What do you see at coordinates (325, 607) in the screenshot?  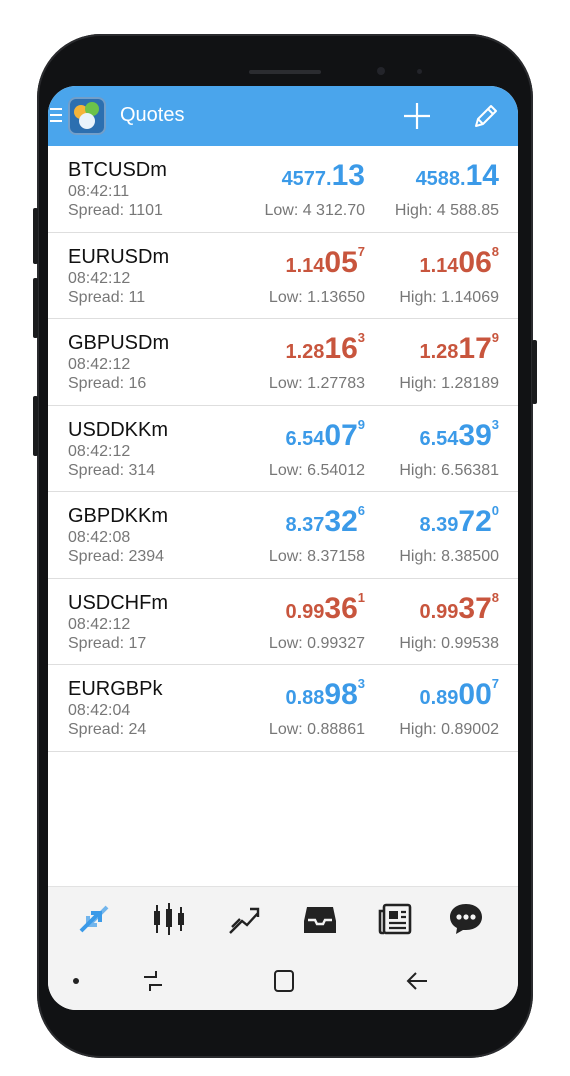 I see `bid-price: 0.99361` at bounding box center [325, 607].